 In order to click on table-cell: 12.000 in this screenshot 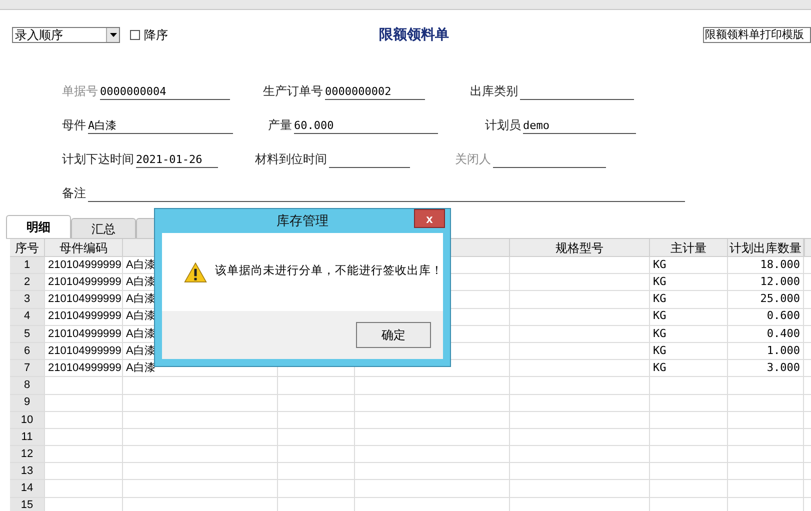, I will do `click(766, 282)`.